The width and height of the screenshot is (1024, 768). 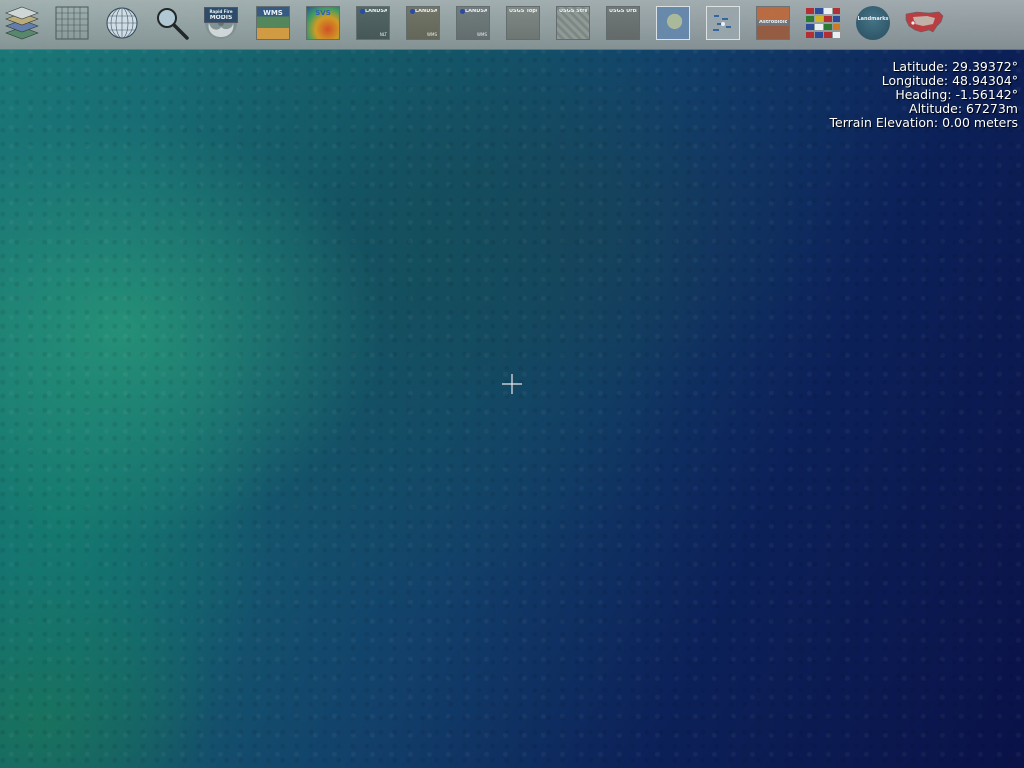 I want to click on lat-lon-grid-button, so click(x=72, y=23).